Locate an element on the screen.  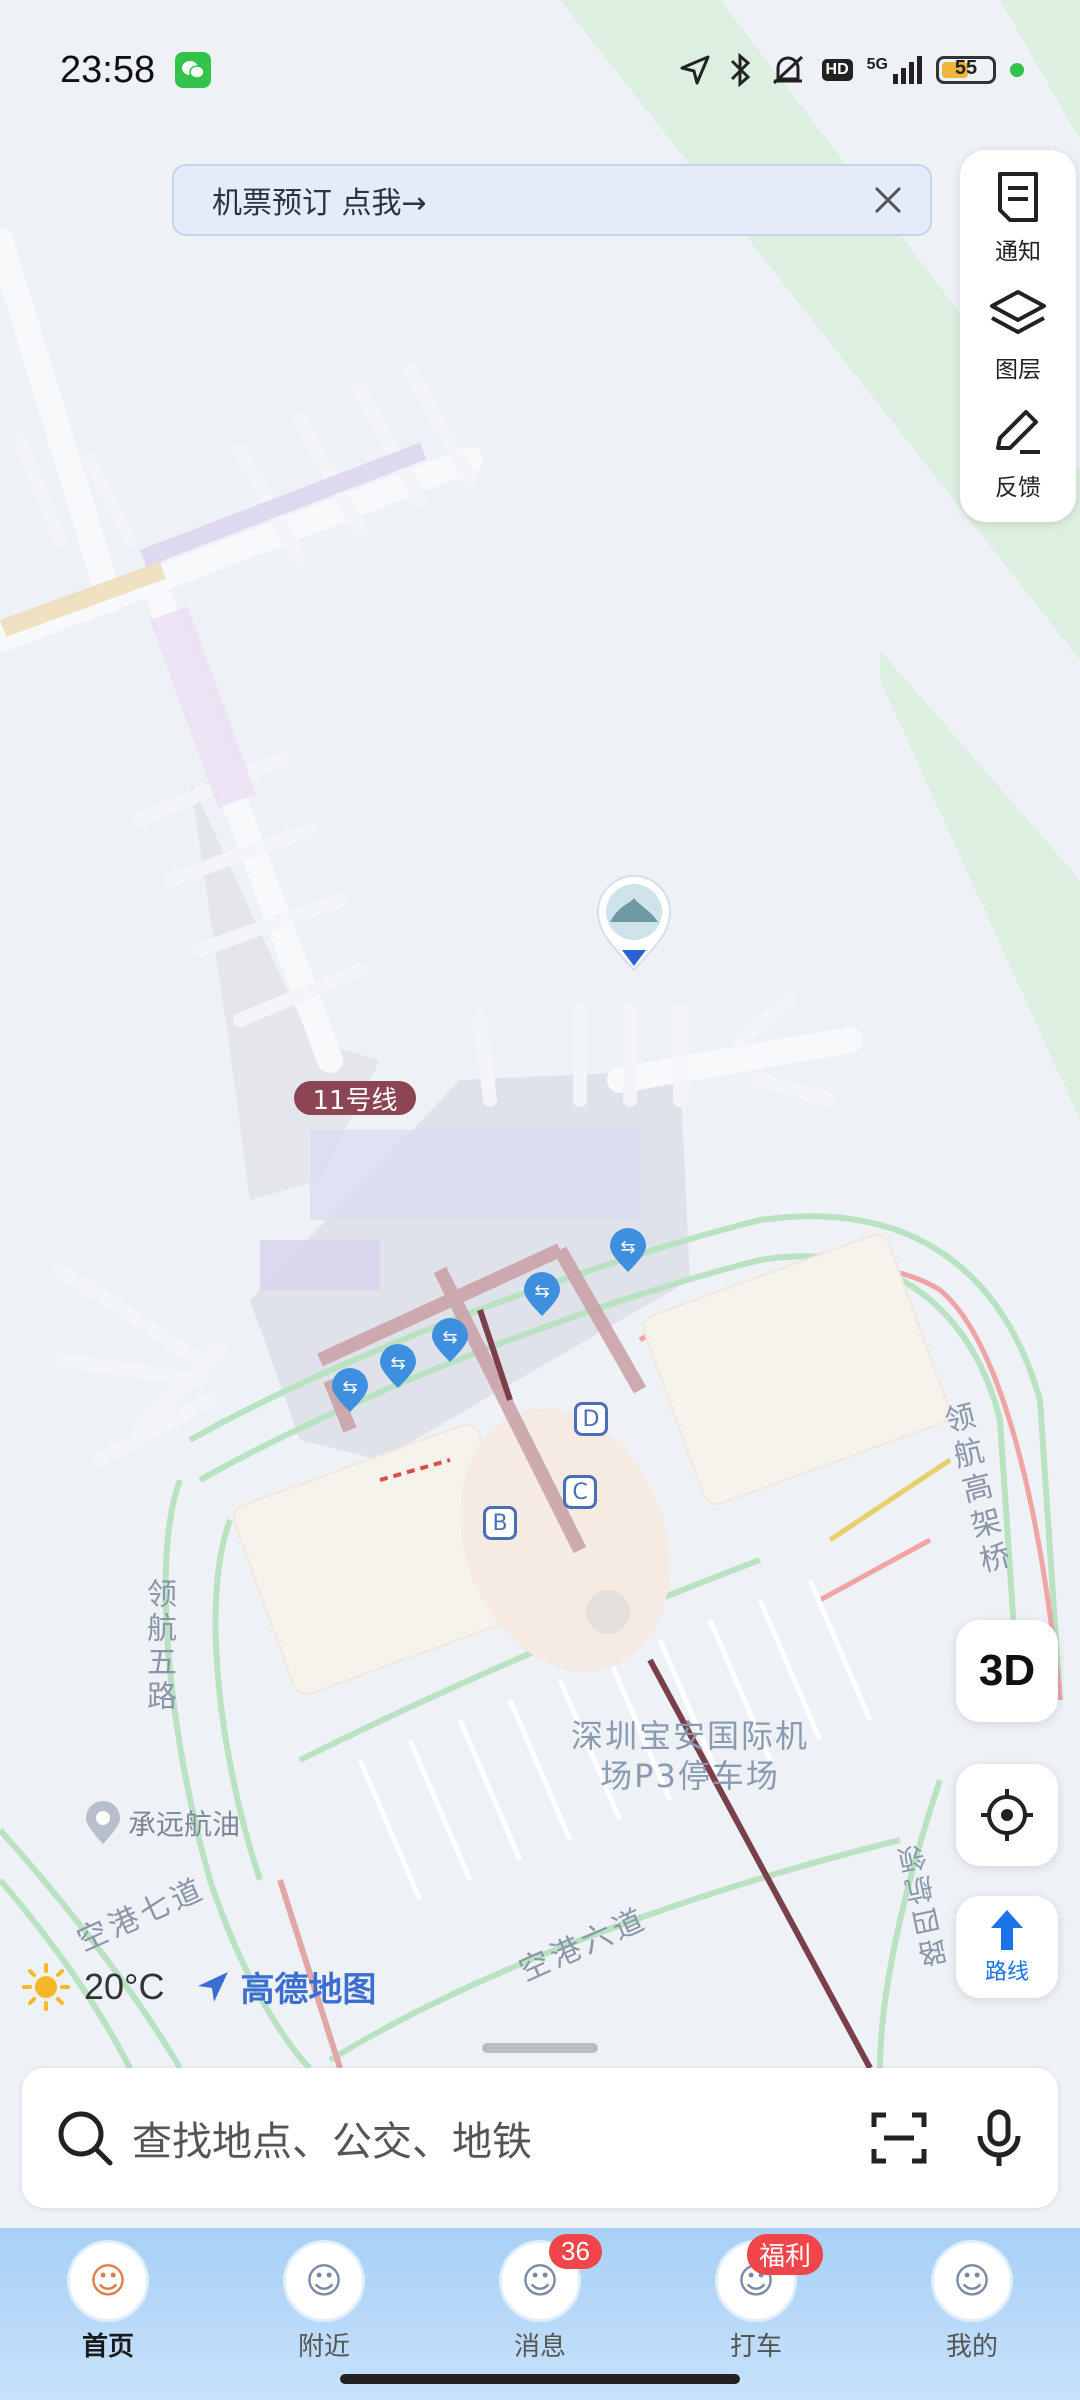
feedback-label: 反馈 is located at coordinates (1018, 488).